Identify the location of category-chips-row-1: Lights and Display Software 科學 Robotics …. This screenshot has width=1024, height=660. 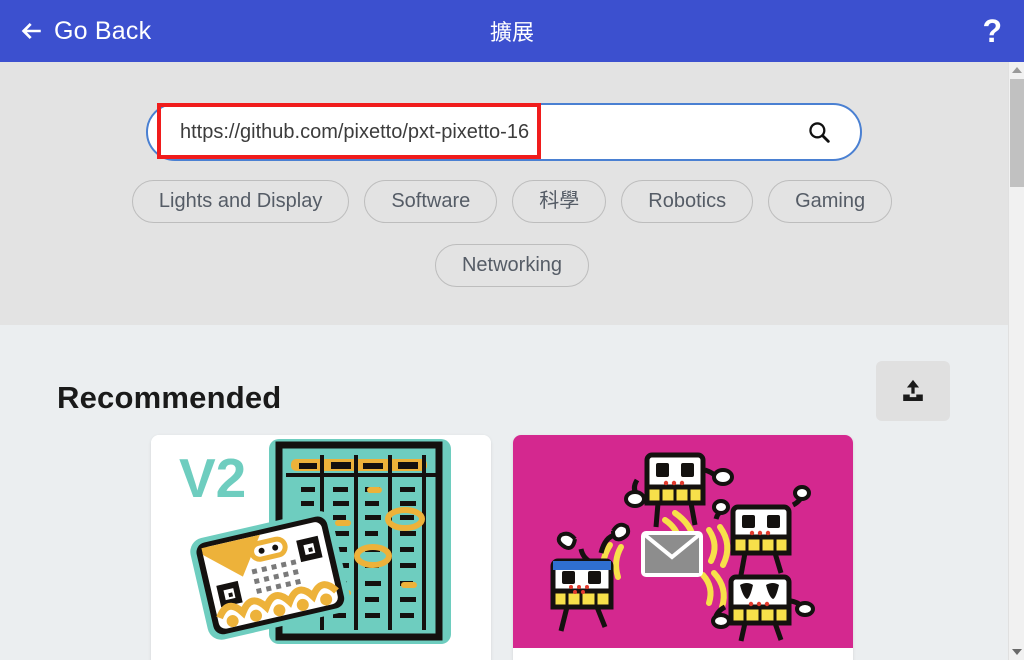
(512, 201).